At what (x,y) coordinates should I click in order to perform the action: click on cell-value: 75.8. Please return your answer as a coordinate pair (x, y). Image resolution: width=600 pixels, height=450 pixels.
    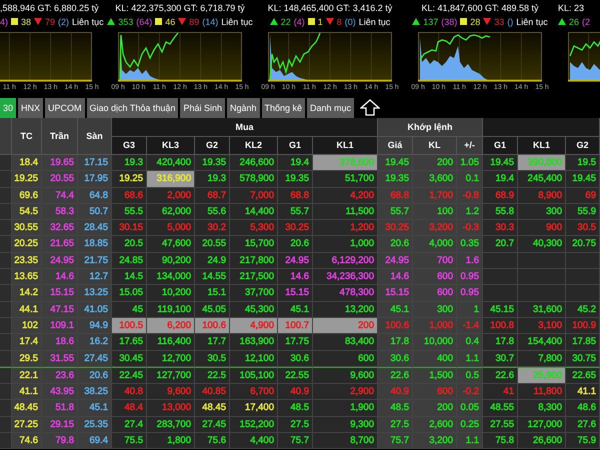
    Looking at the image, I should click on (505, 440).